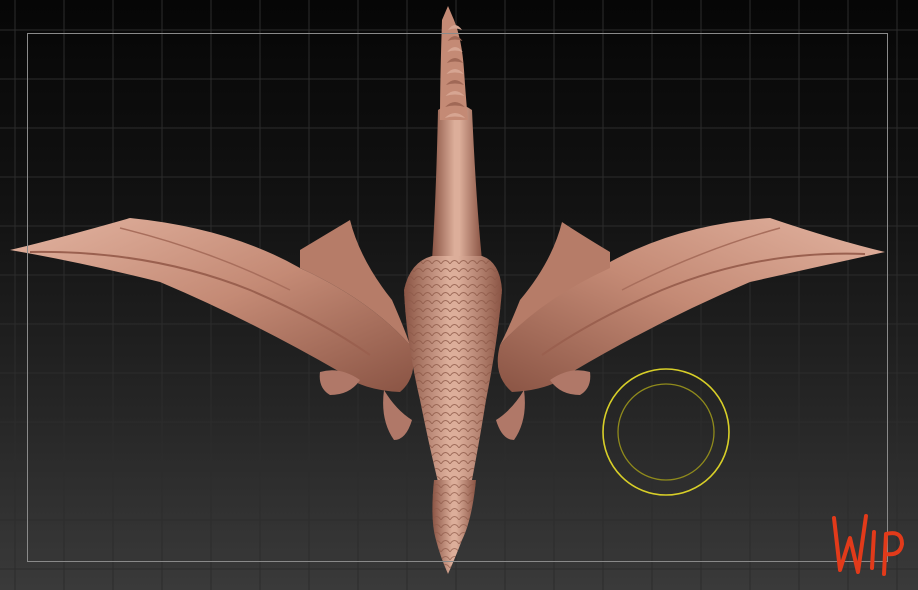 The image size is (918, 590). I want to click on brush-outer-ring, so click(666, 432).